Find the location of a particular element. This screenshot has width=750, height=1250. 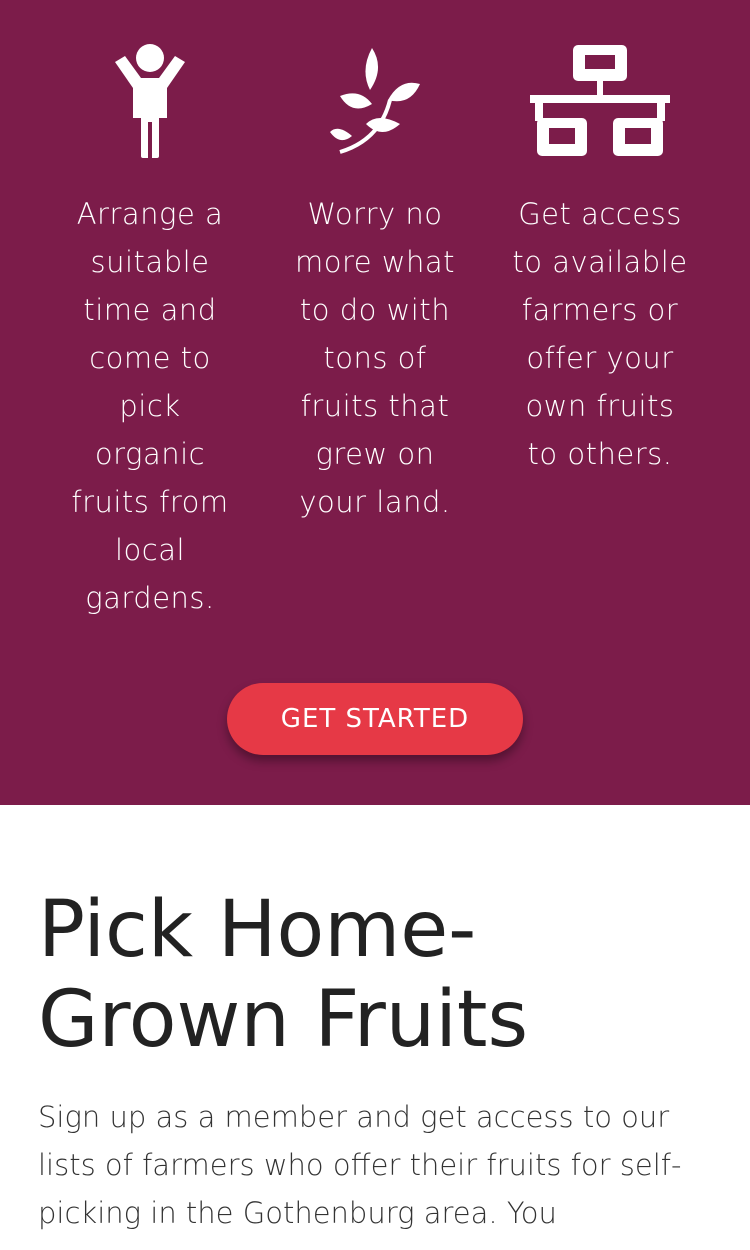

sitemap-icon is located at coordinates (600, 100).